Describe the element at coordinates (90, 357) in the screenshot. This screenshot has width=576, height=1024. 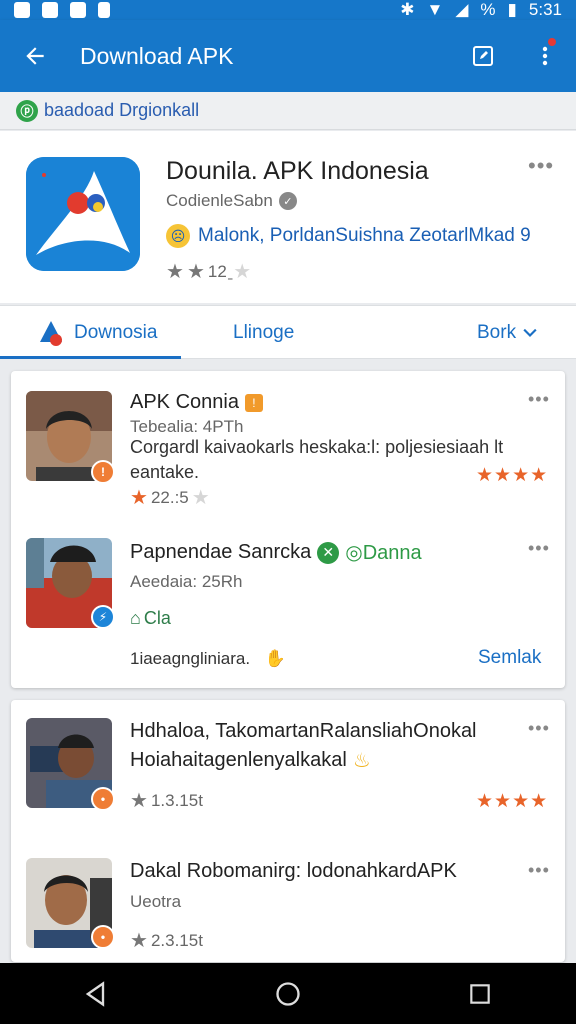
I see `tab-indicator` at that location.